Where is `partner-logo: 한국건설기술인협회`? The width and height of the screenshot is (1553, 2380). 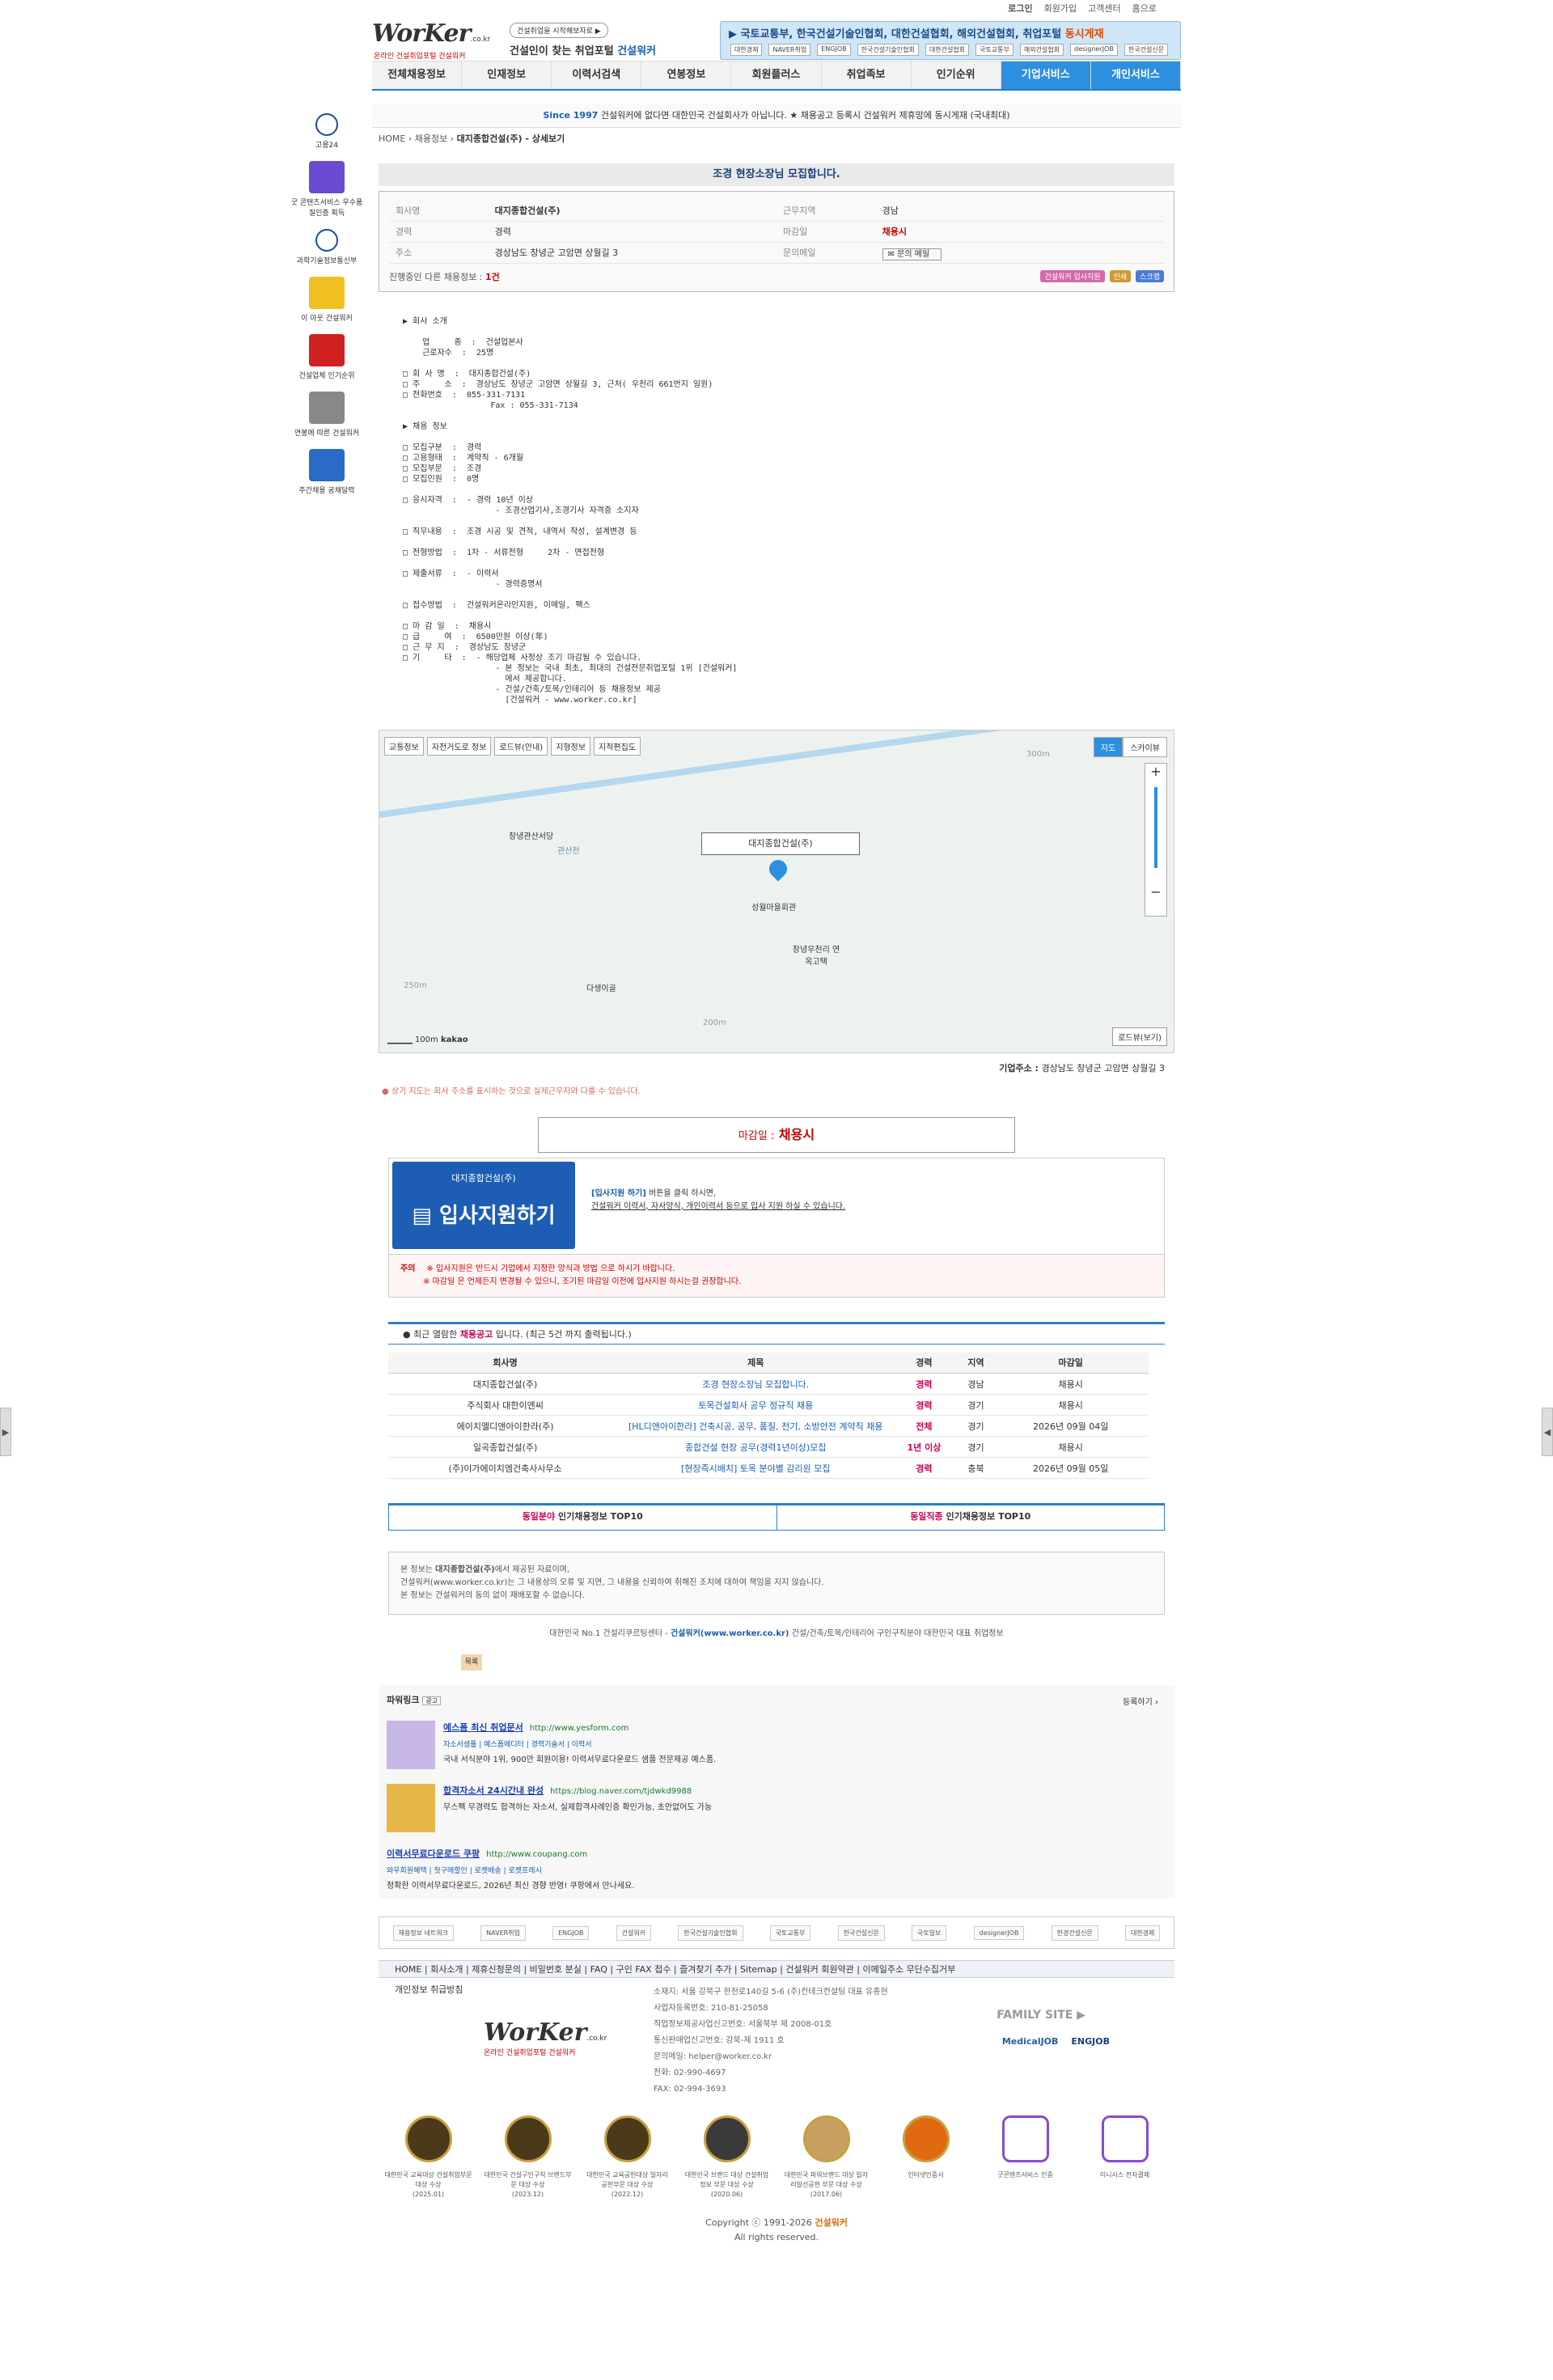 partner-logo: 한국건설기술인협회 is located at coordinates (710, 1933).